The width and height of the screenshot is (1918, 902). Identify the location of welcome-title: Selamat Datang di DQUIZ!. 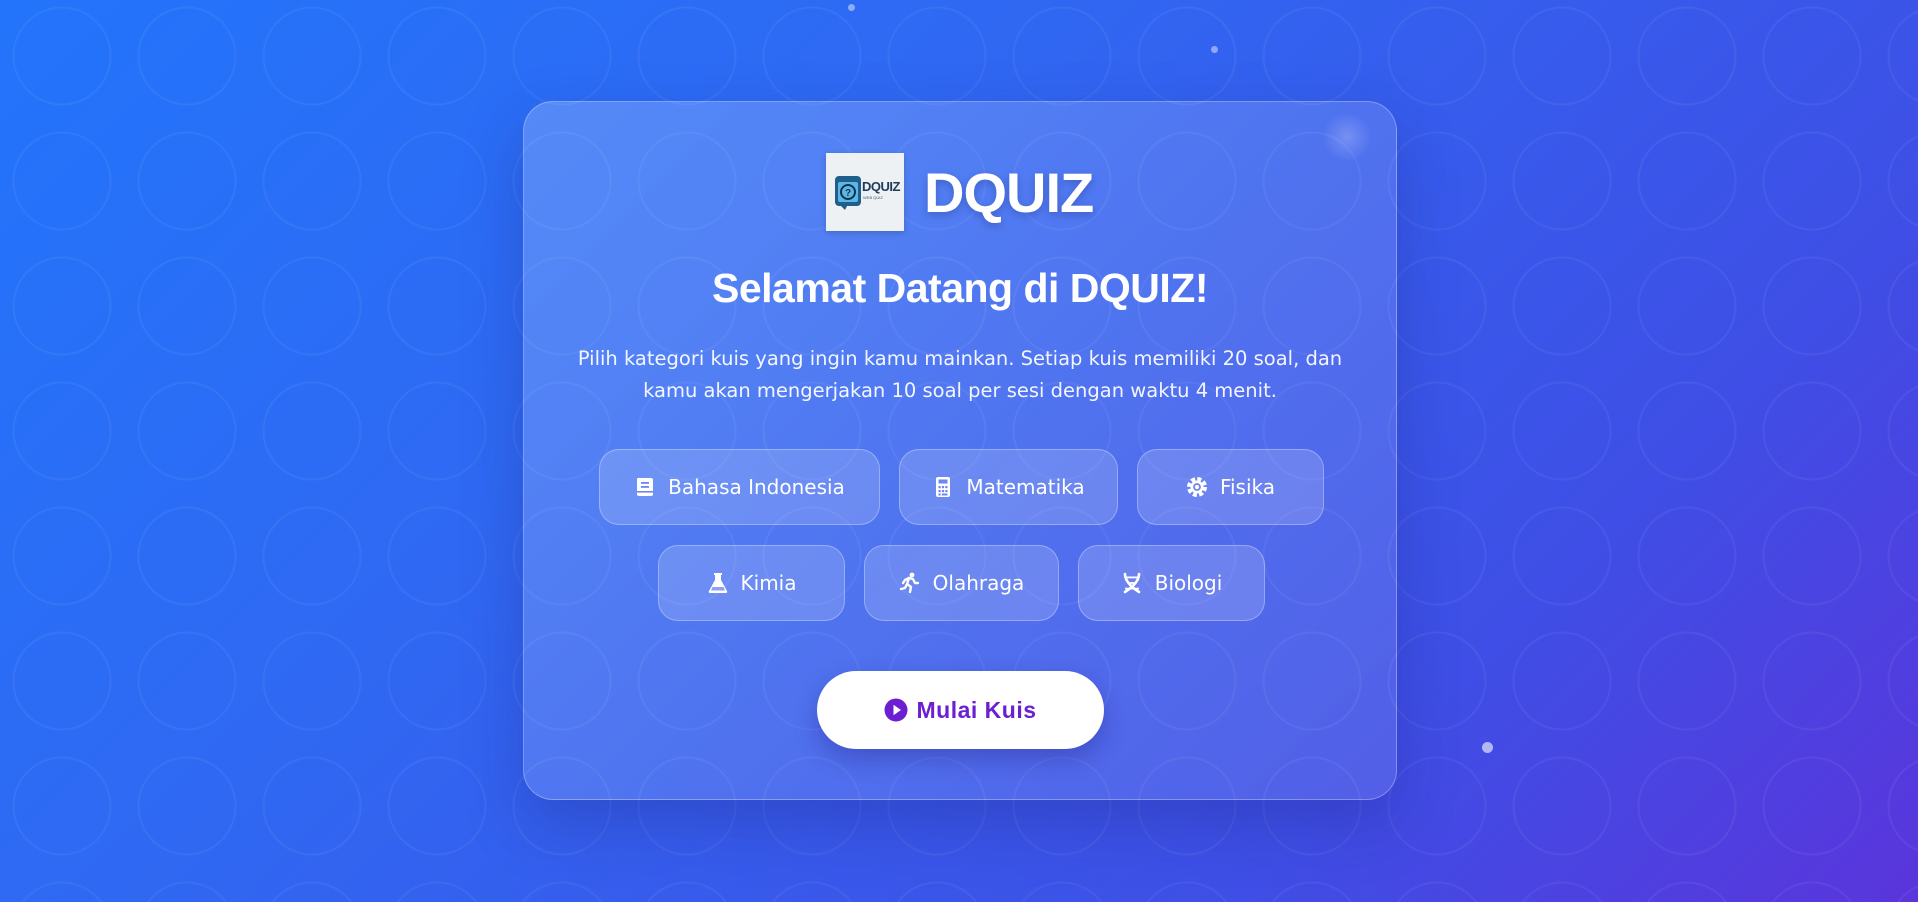
(960, 288).